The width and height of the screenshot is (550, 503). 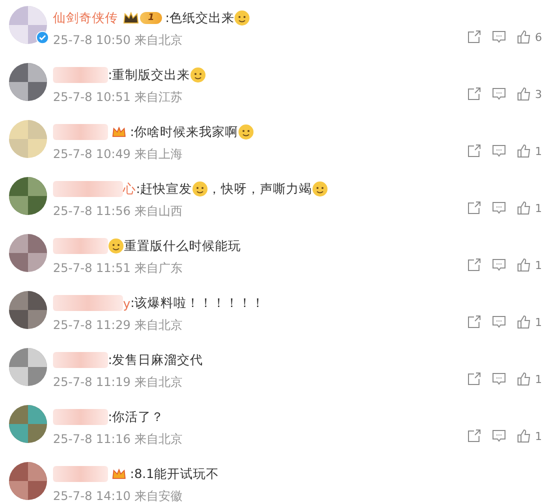 What do you see at coordinates (182, 246) in the screenshot?
I see `comment-text: 重置版什么时候能玩` at bounding box center [182, 246].